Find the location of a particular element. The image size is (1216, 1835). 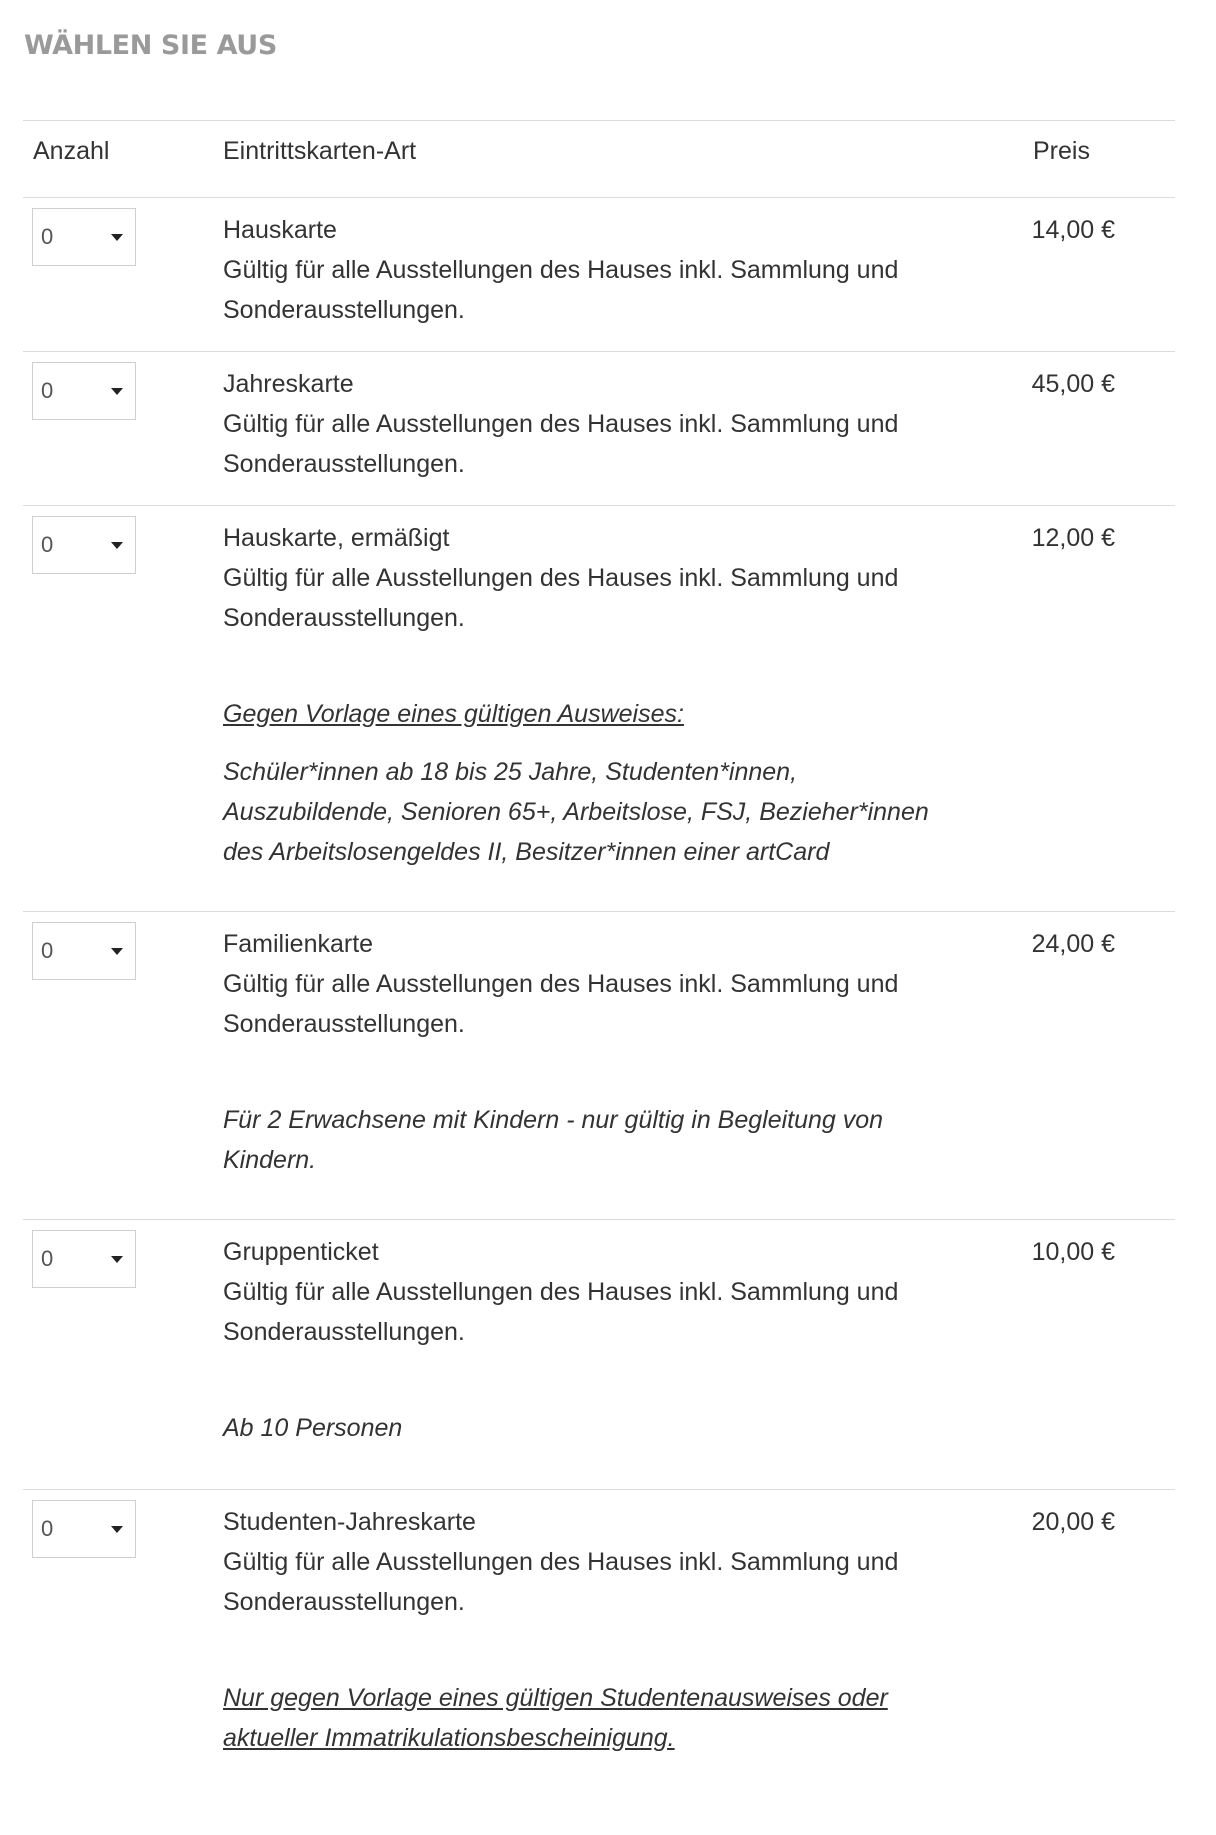

section-title: WÄHLEN SIE AUS is located at coordinates (150, 45).